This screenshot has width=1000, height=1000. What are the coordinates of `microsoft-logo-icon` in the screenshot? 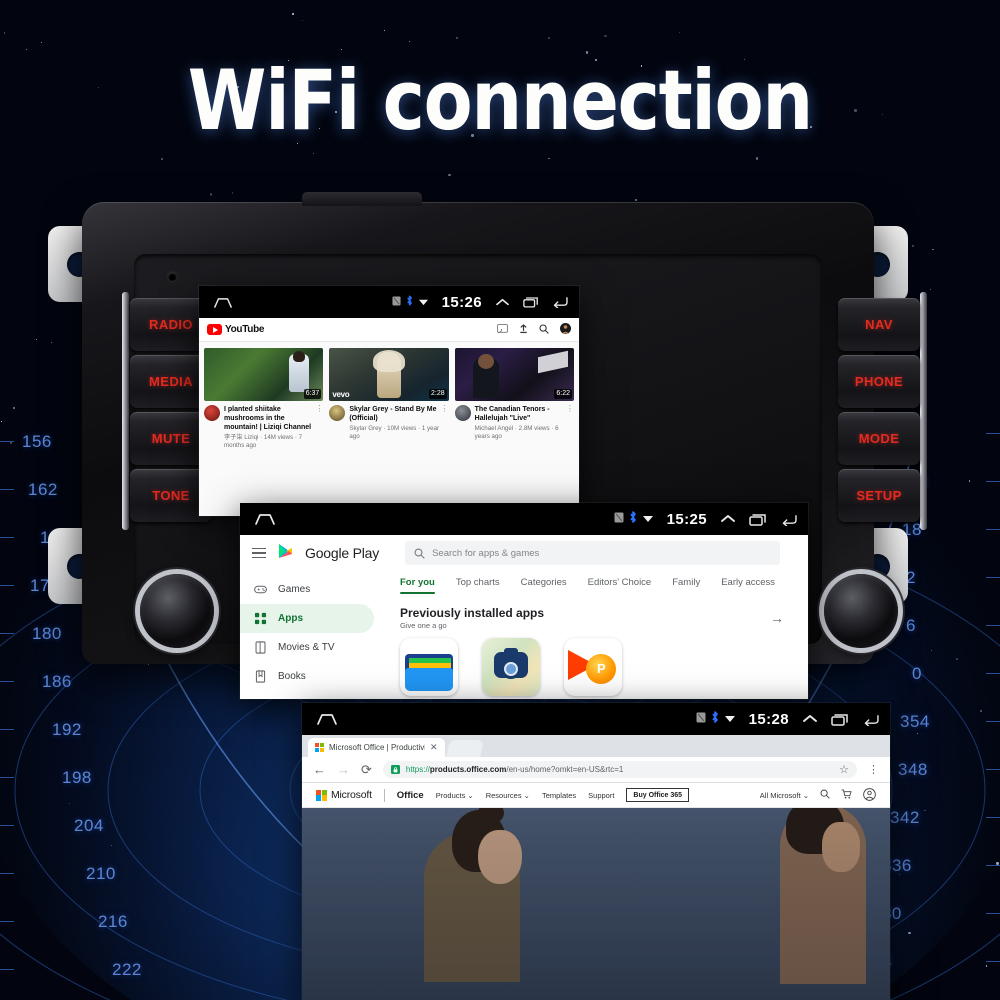 It's located at (321, 795).